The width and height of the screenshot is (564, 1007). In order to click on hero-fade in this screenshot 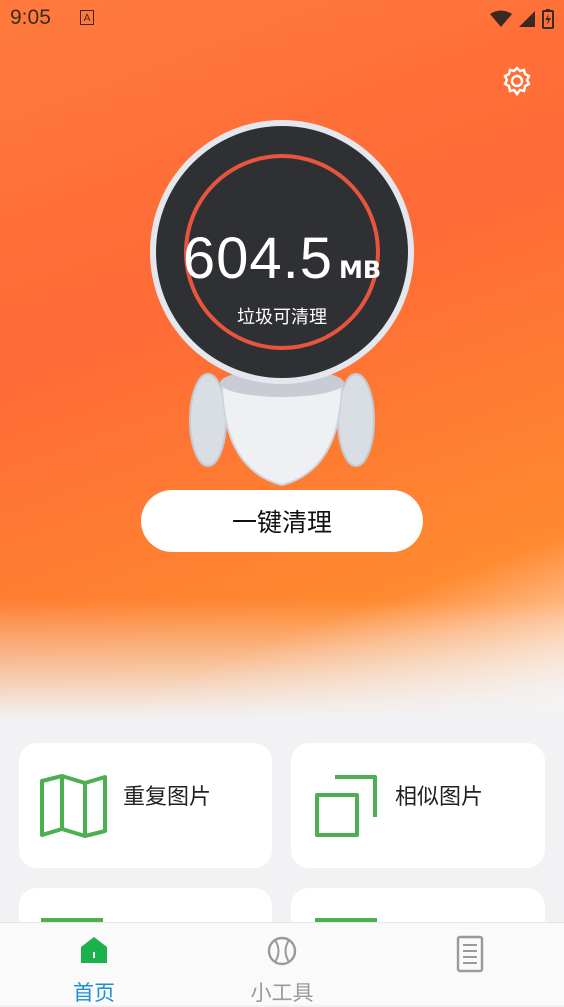, I will do `click(282, 660)`.